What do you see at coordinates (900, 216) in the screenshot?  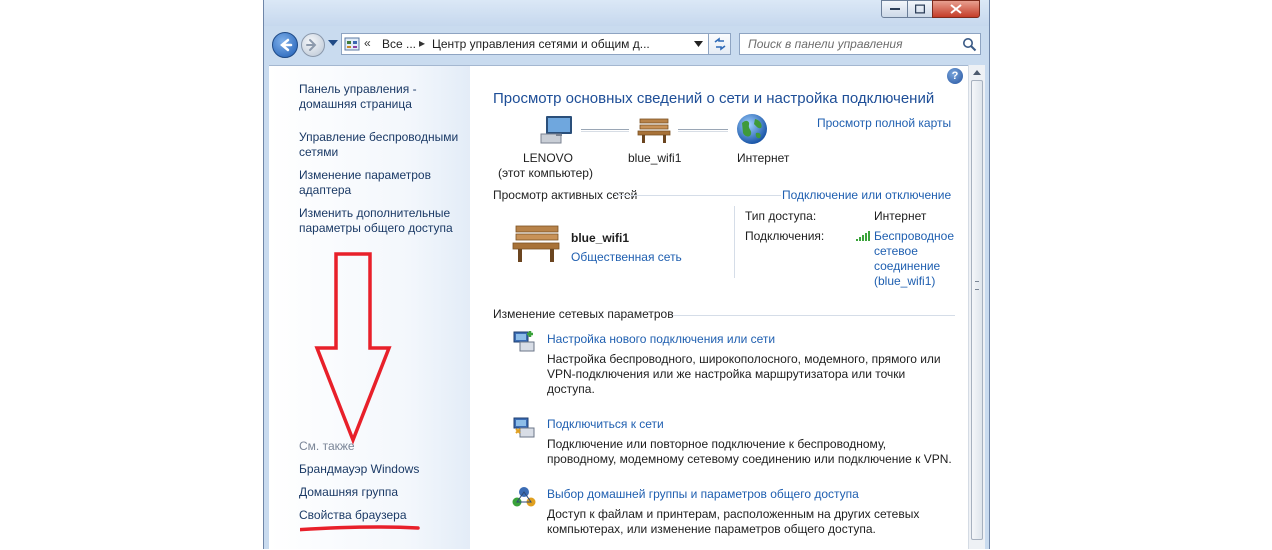 I see `access-type-value: Интернет` at bounding box center [900, 216].